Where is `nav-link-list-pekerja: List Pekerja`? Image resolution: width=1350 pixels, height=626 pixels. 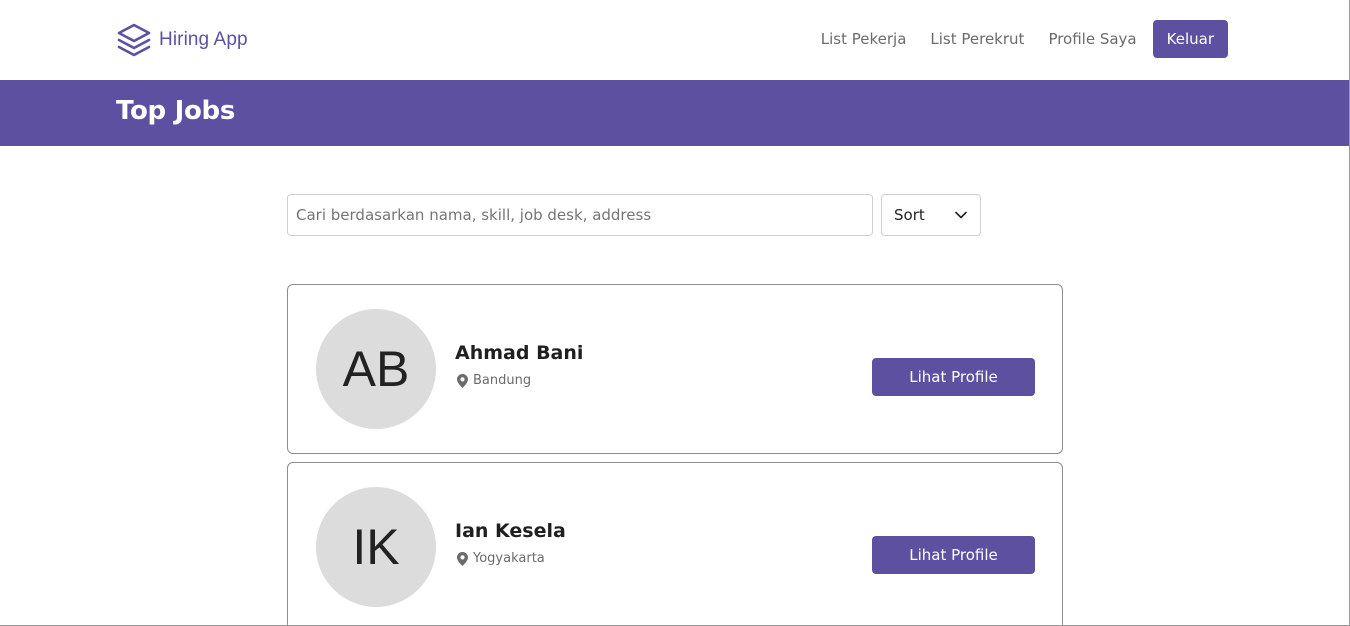 nav-link-list-pekerja: List Pekerja is located at coordinates (864, 39).